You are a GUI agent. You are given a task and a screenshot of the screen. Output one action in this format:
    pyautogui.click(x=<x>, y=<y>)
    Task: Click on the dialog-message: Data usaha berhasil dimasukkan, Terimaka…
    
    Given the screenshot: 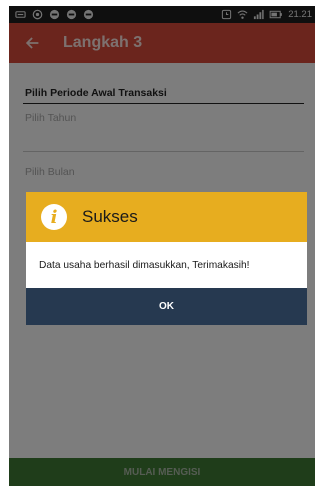 What is the action you would take?
    pyautogui.click(x=144, y=265)
    